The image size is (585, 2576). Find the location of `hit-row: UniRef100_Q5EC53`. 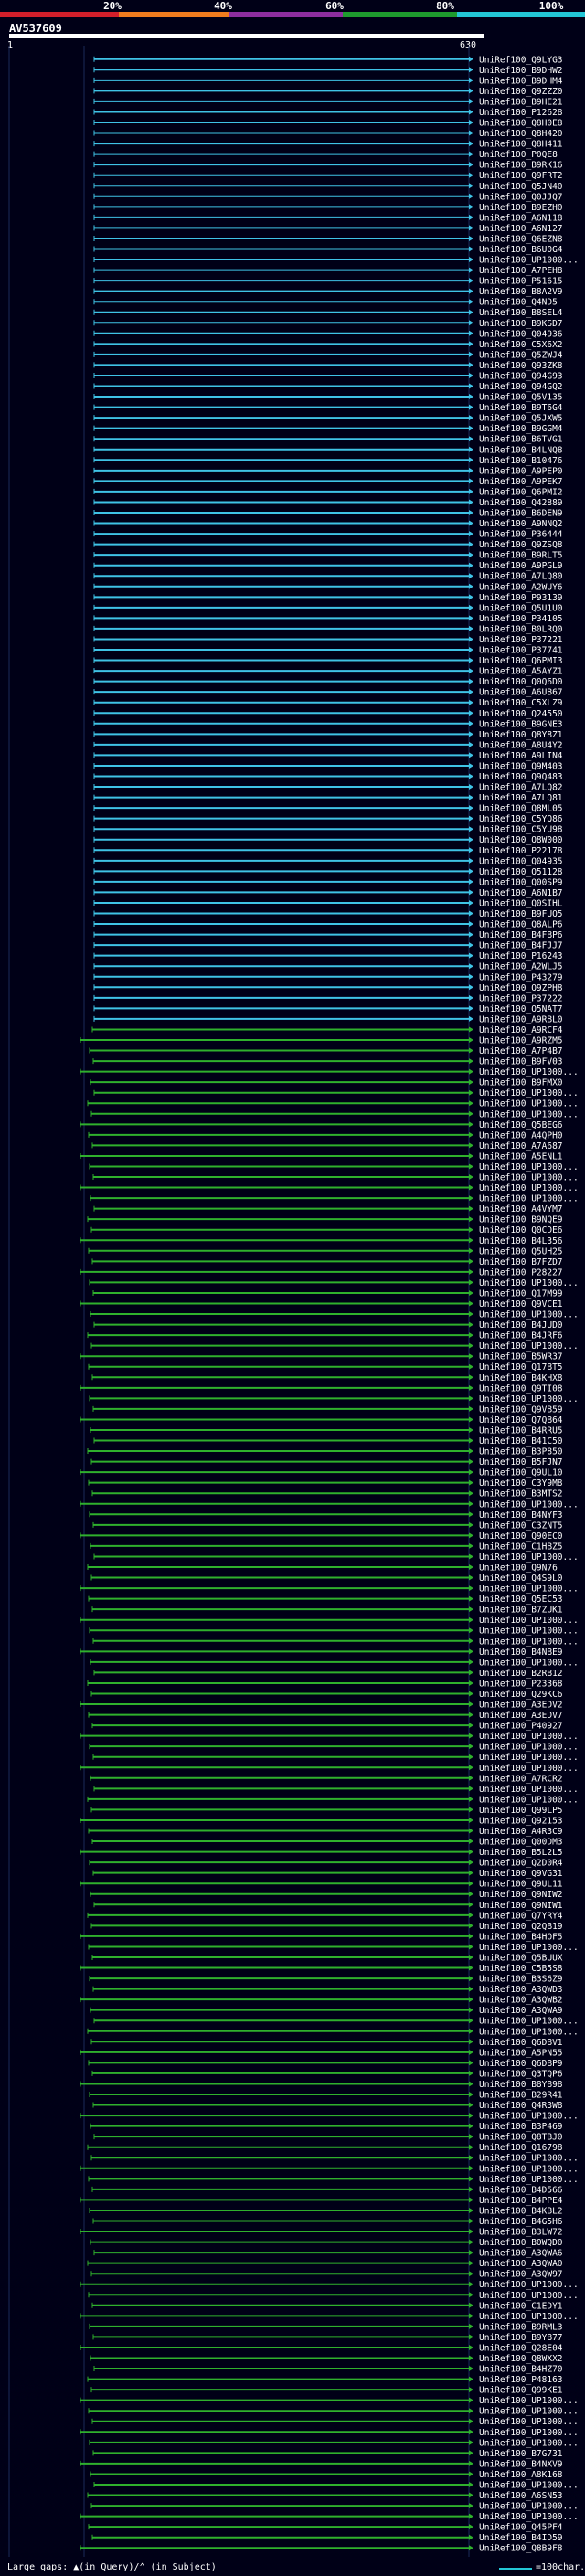

hit-row: UniRef100_Q5EC53 is located at coordinates (326, 1600).